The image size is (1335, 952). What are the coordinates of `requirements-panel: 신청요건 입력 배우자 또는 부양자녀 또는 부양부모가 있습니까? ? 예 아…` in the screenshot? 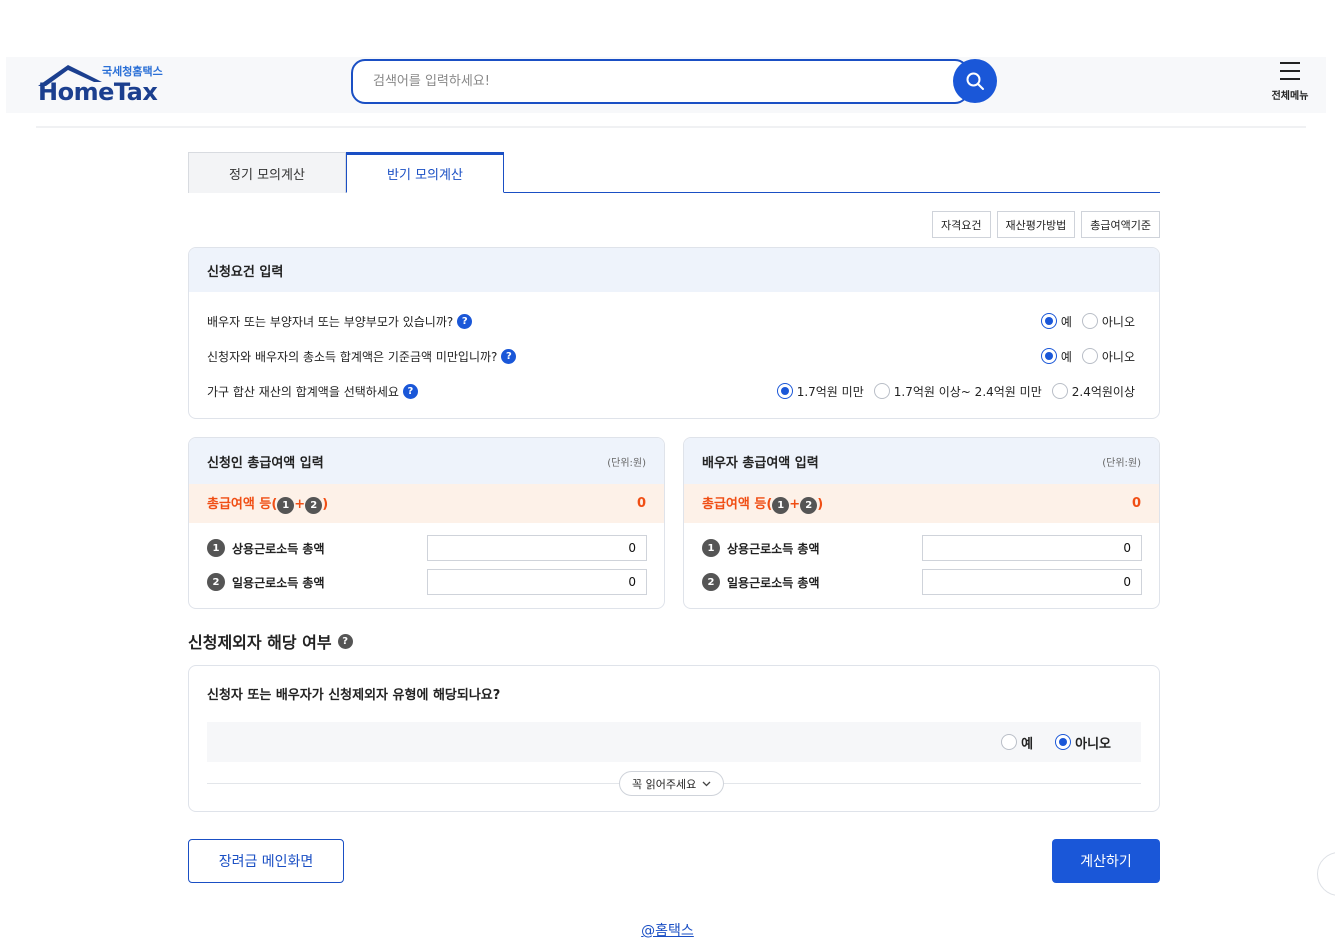 It's located at (674, 333).